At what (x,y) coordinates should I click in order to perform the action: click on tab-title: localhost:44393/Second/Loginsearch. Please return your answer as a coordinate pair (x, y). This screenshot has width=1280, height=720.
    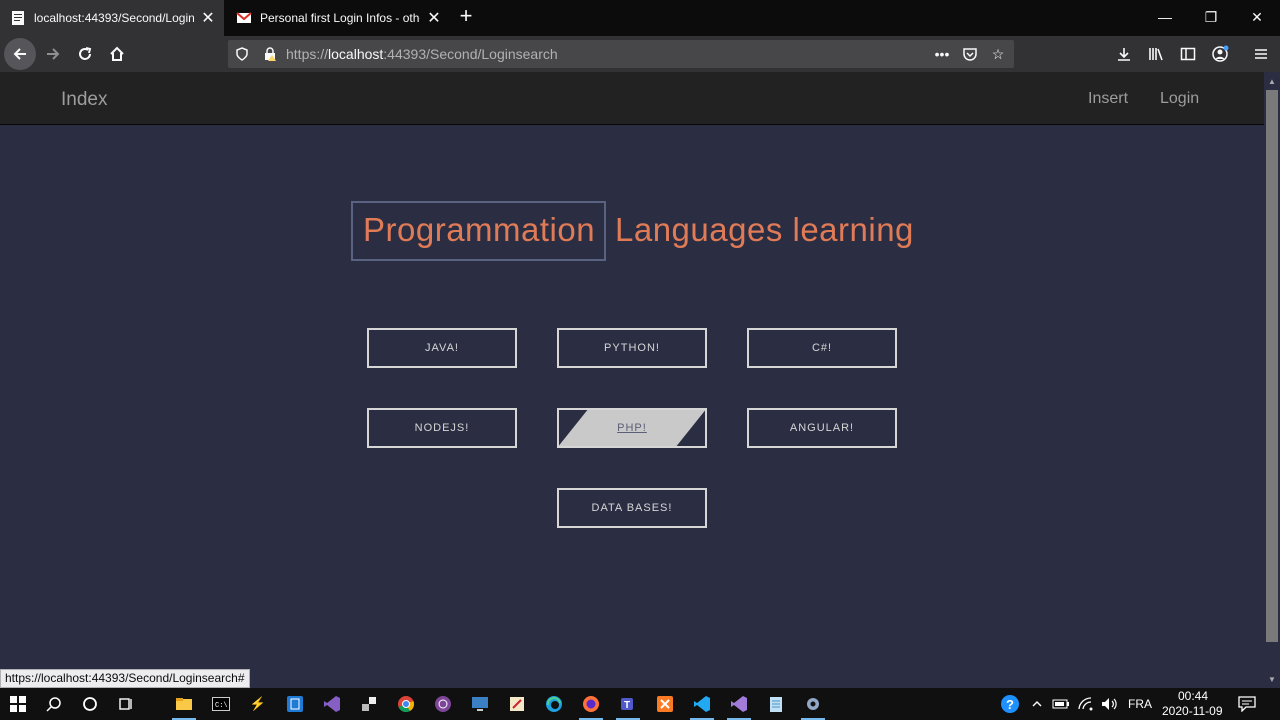
    Looking at the image, I should click on (114, 18).